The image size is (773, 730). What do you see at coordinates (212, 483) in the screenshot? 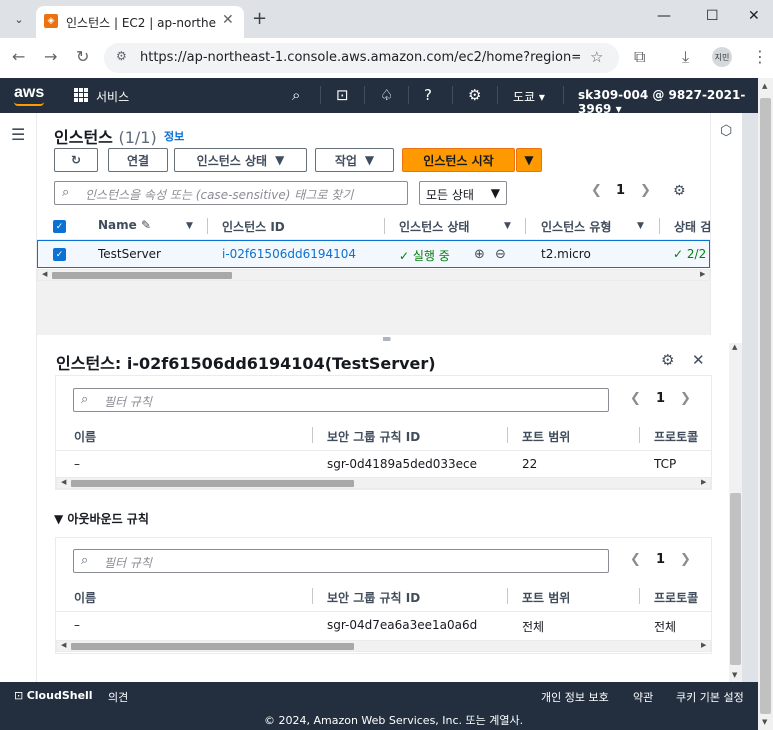
I see `inbound-scroll-thumb` at bounding box center [212, 483].